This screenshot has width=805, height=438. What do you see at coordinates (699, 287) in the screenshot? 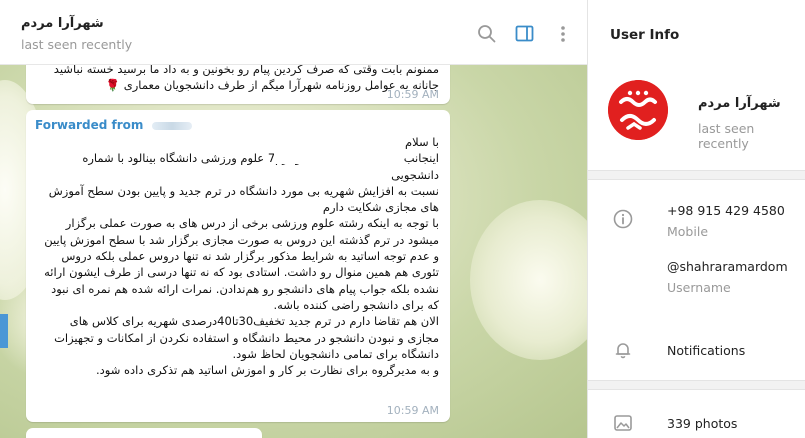
I see `username-label: Username` at bounding box center [699, 287].